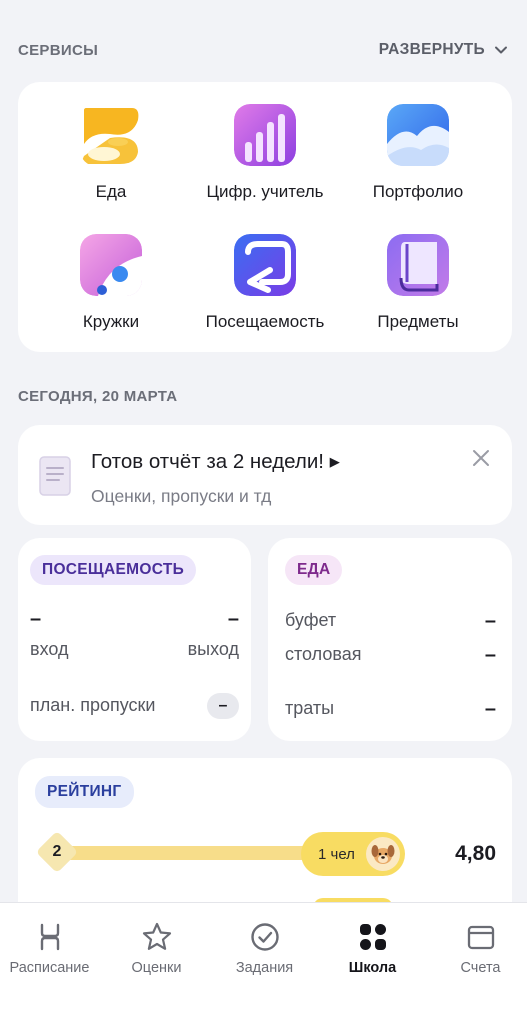 The height and width of the screenshot is (1009, 527). I want to click on planned-absences-label: план. пропуски, so click(93, 705).